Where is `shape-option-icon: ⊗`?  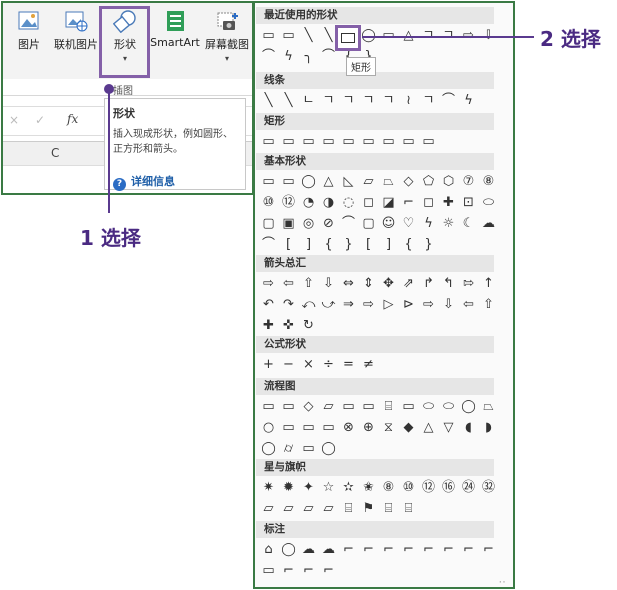
shape-option-icon: ⊗ is located at coordinates (348, 427).